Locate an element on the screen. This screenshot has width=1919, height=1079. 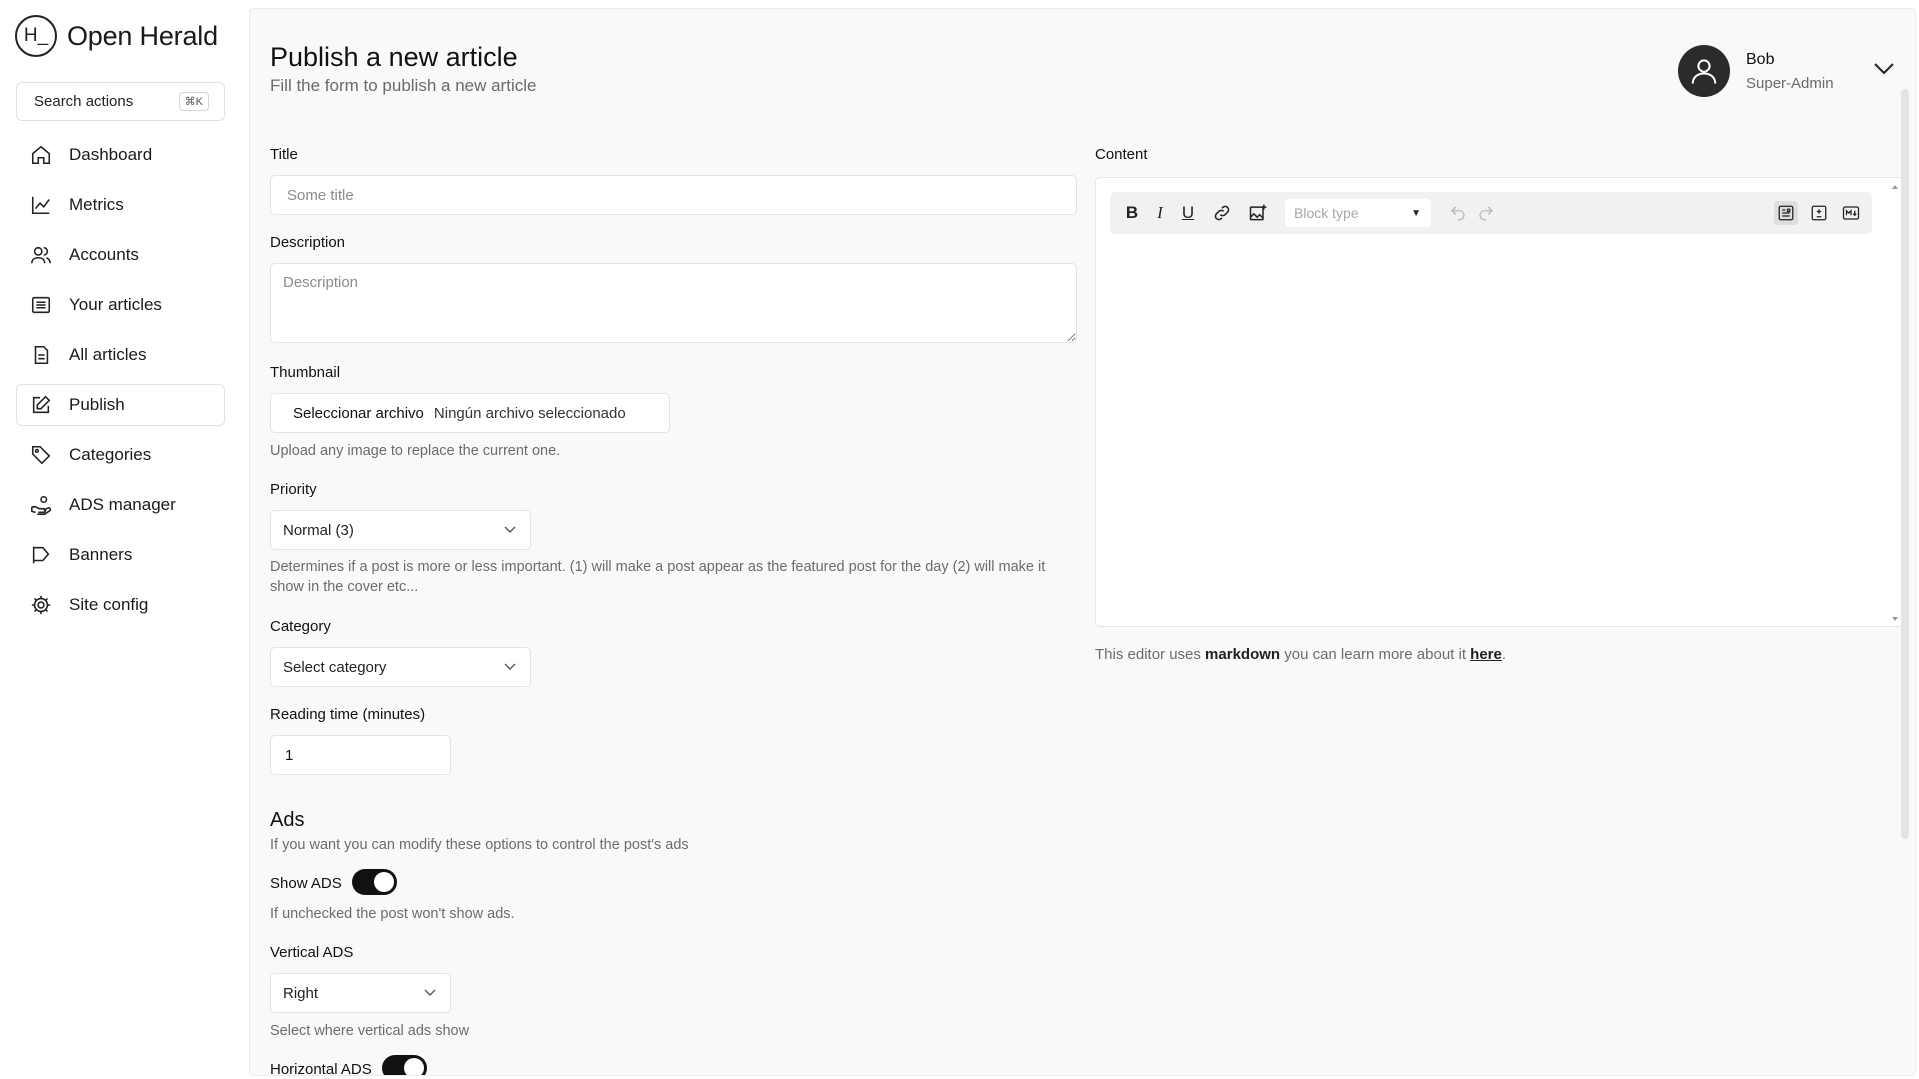
editor-note-middle: you can learn more about it is located at coordinates (1375, 654).